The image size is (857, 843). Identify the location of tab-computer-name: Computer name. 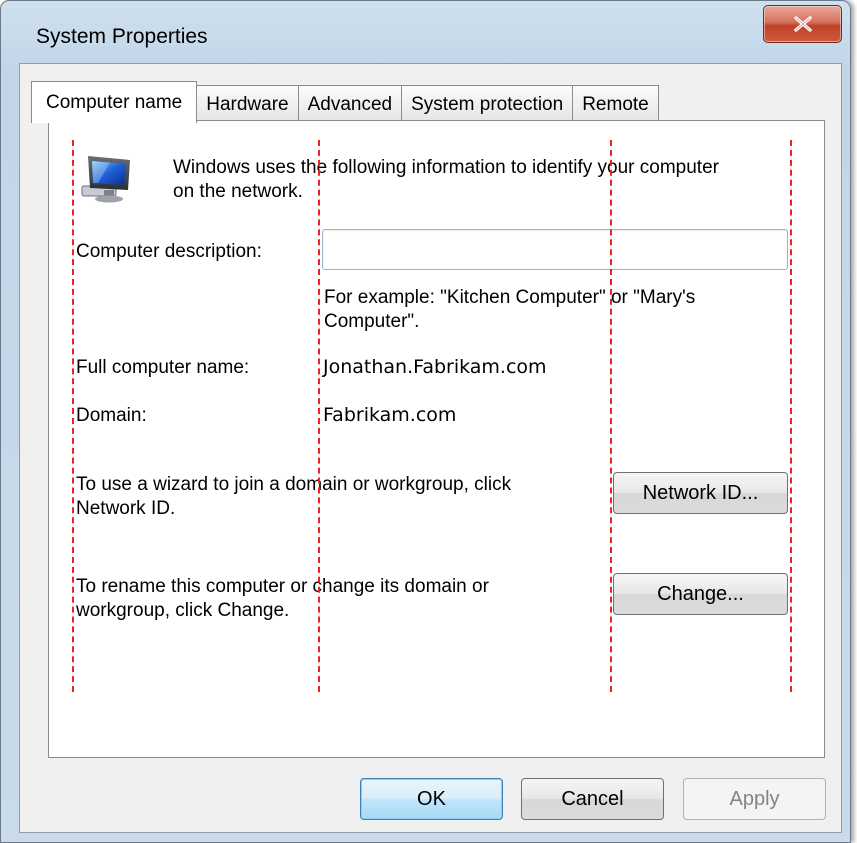
(114, 102).